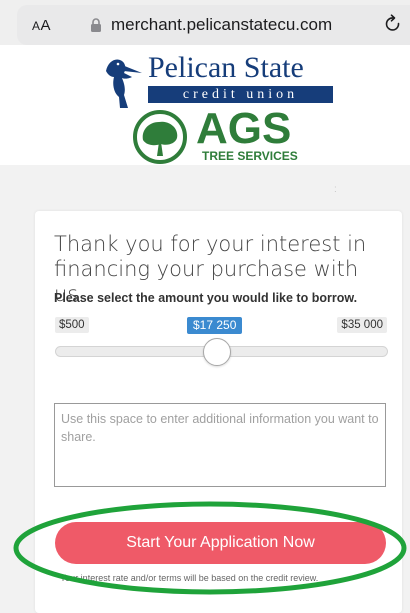  What do you see at coordinates (220, 445) in the screenshot?
I see `additional-info-input` at bounding box center [220, 445].